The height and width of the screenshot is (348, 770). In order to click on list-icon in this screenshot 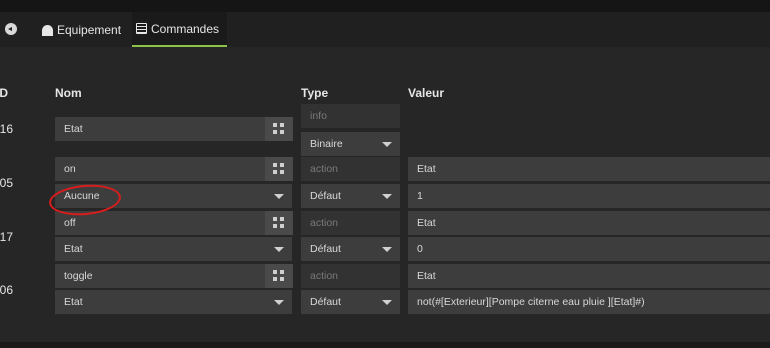, I will do `click(141, 28)`.